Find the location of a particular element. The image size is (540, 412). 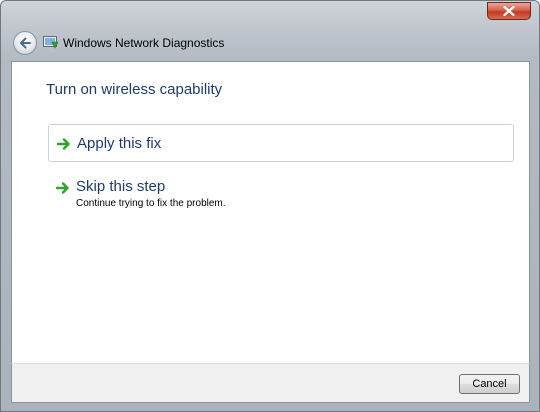

title-bar: Windows Network Diagnostics is located at coordinates (270, 31).